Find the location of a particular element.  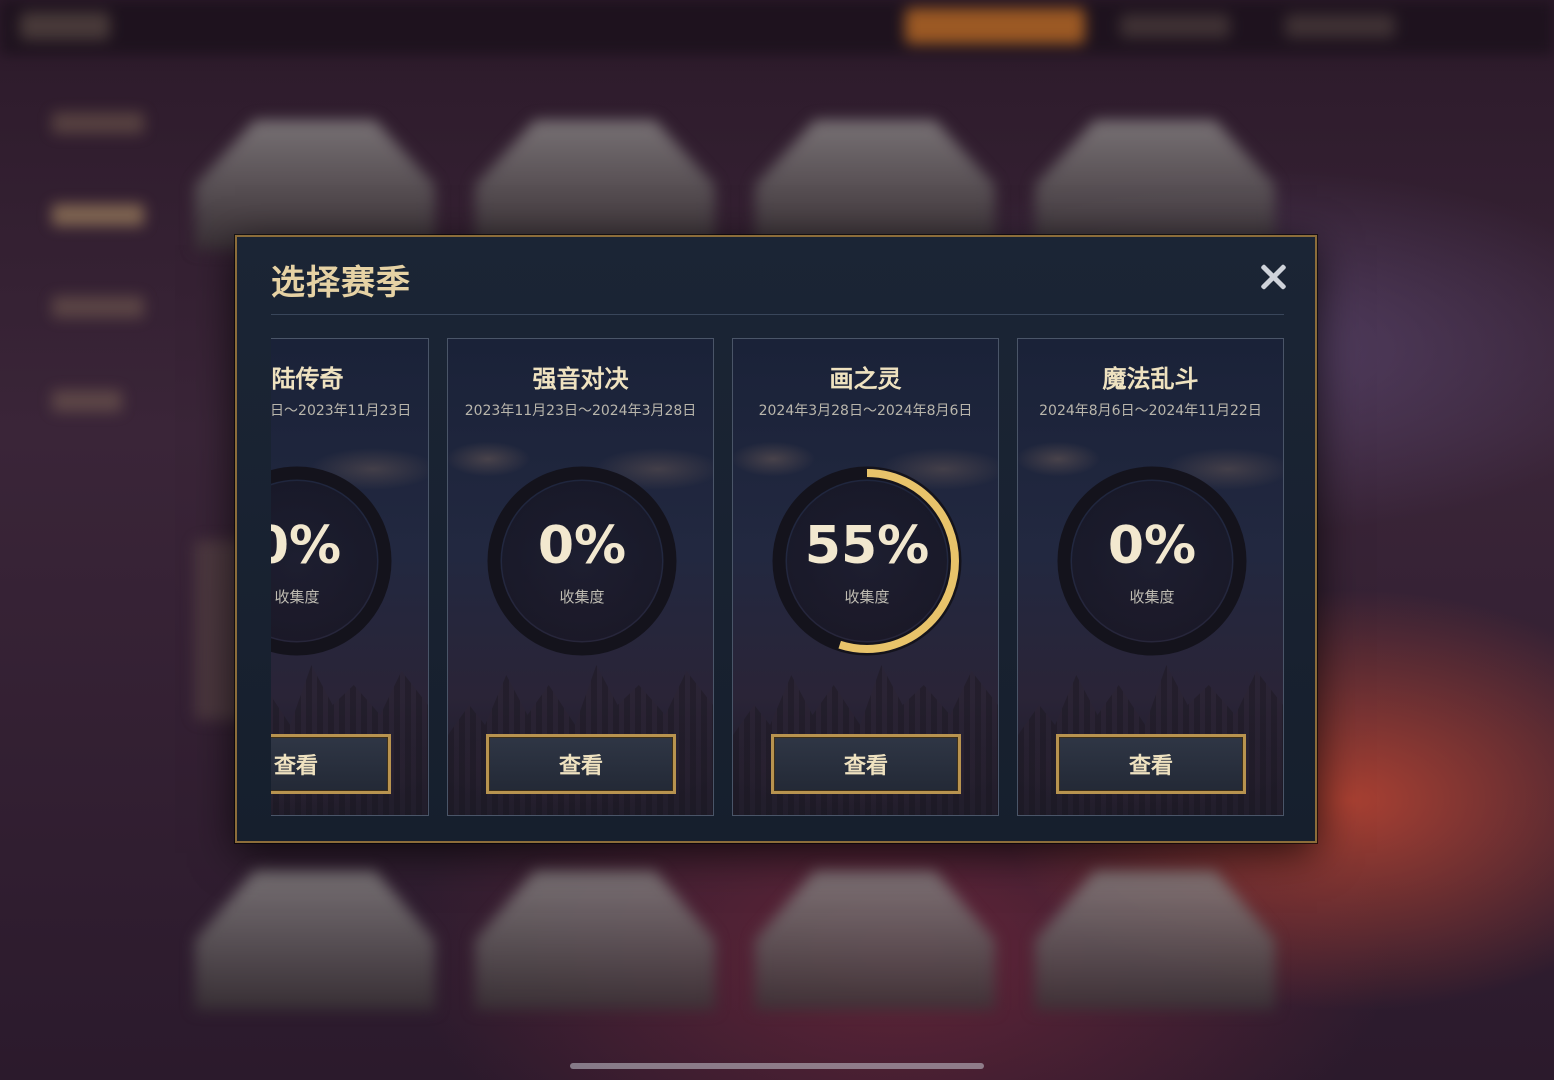

season-card: 强音对决 2023年11月23日～2024年3月28日 0% 收集度 查看 is located at coordinates (580, 577).